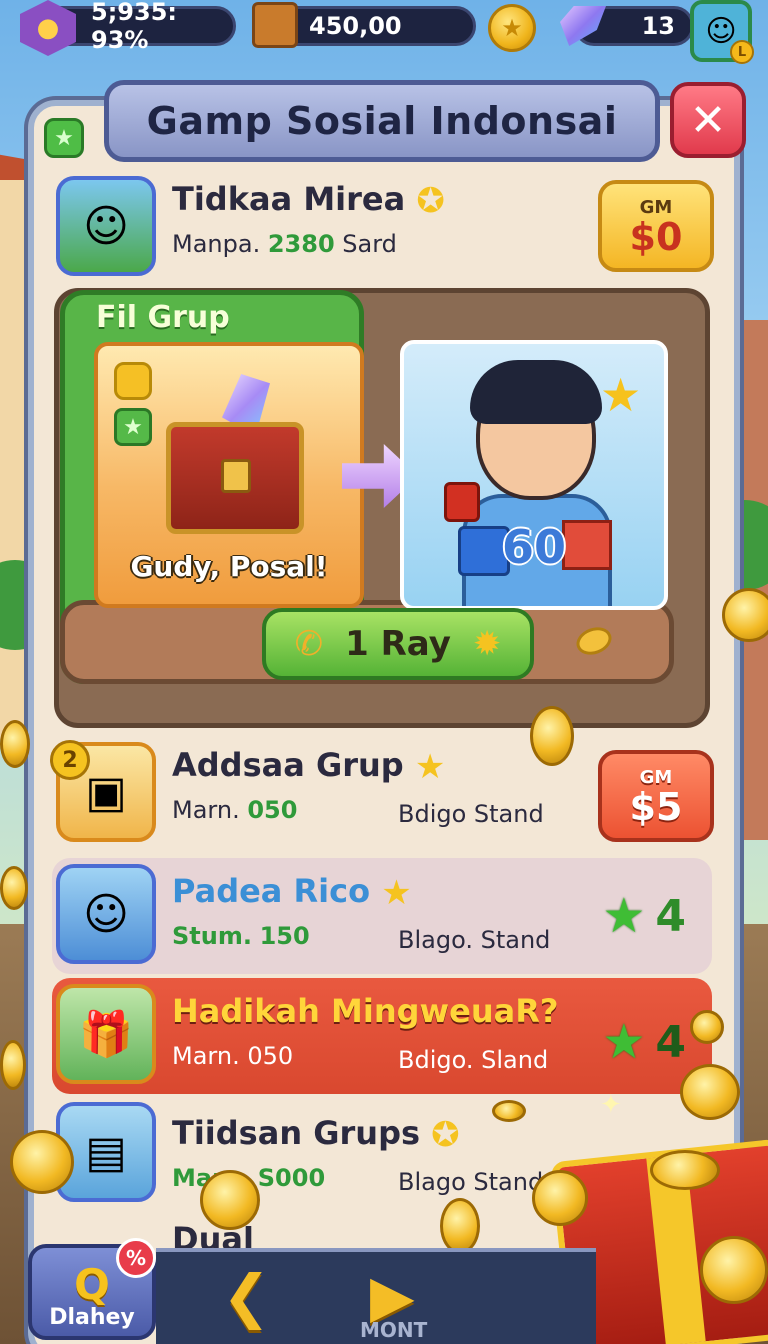 This screenshot has width=768, height=1344. What do you see at coordinates (136, 1258) in the screenshot?
I see `discount-badge: %` at bounding box center [136, 1258].